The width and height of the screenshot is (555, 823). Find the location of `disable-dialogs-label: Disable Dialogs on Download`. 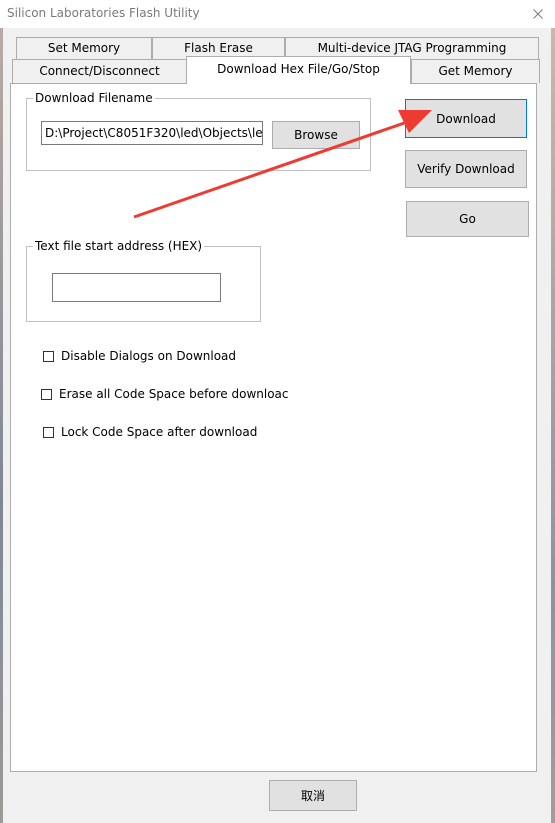

disable-dialogs-label: Disable Dialogs on Download is located at coordinates (149, 356).